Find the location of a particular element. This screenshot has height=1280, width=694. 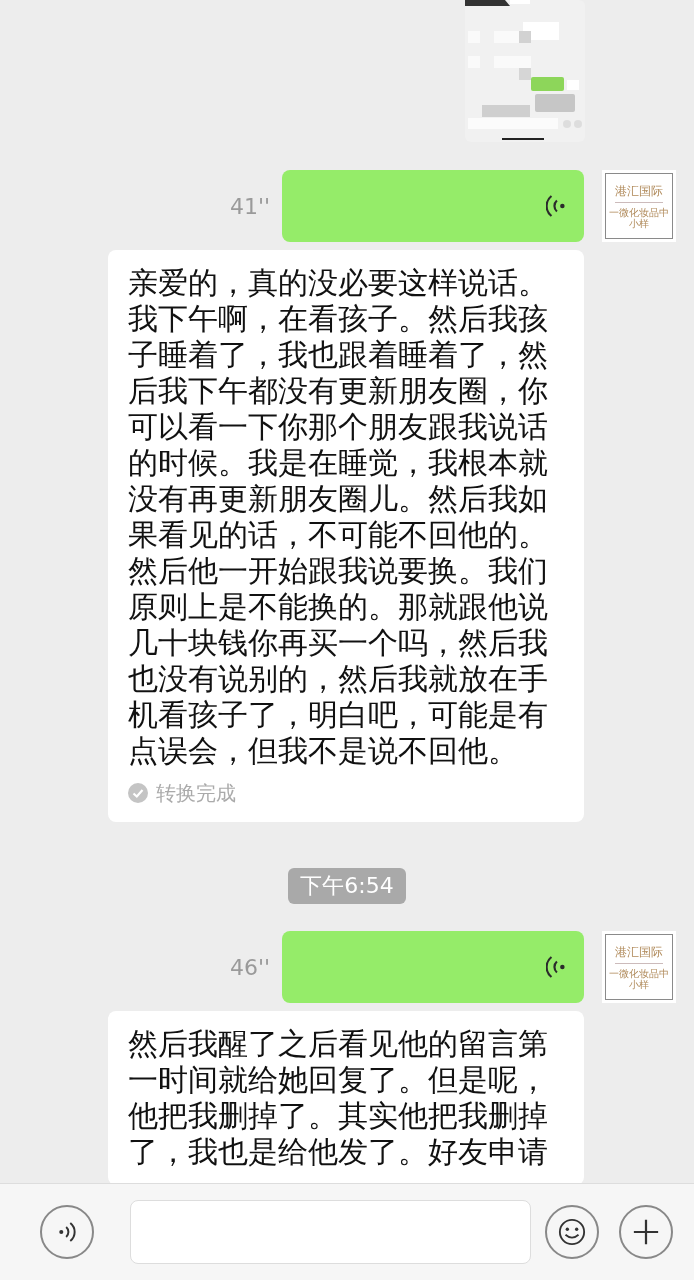

add-button is located at coordinates (646, 1232).